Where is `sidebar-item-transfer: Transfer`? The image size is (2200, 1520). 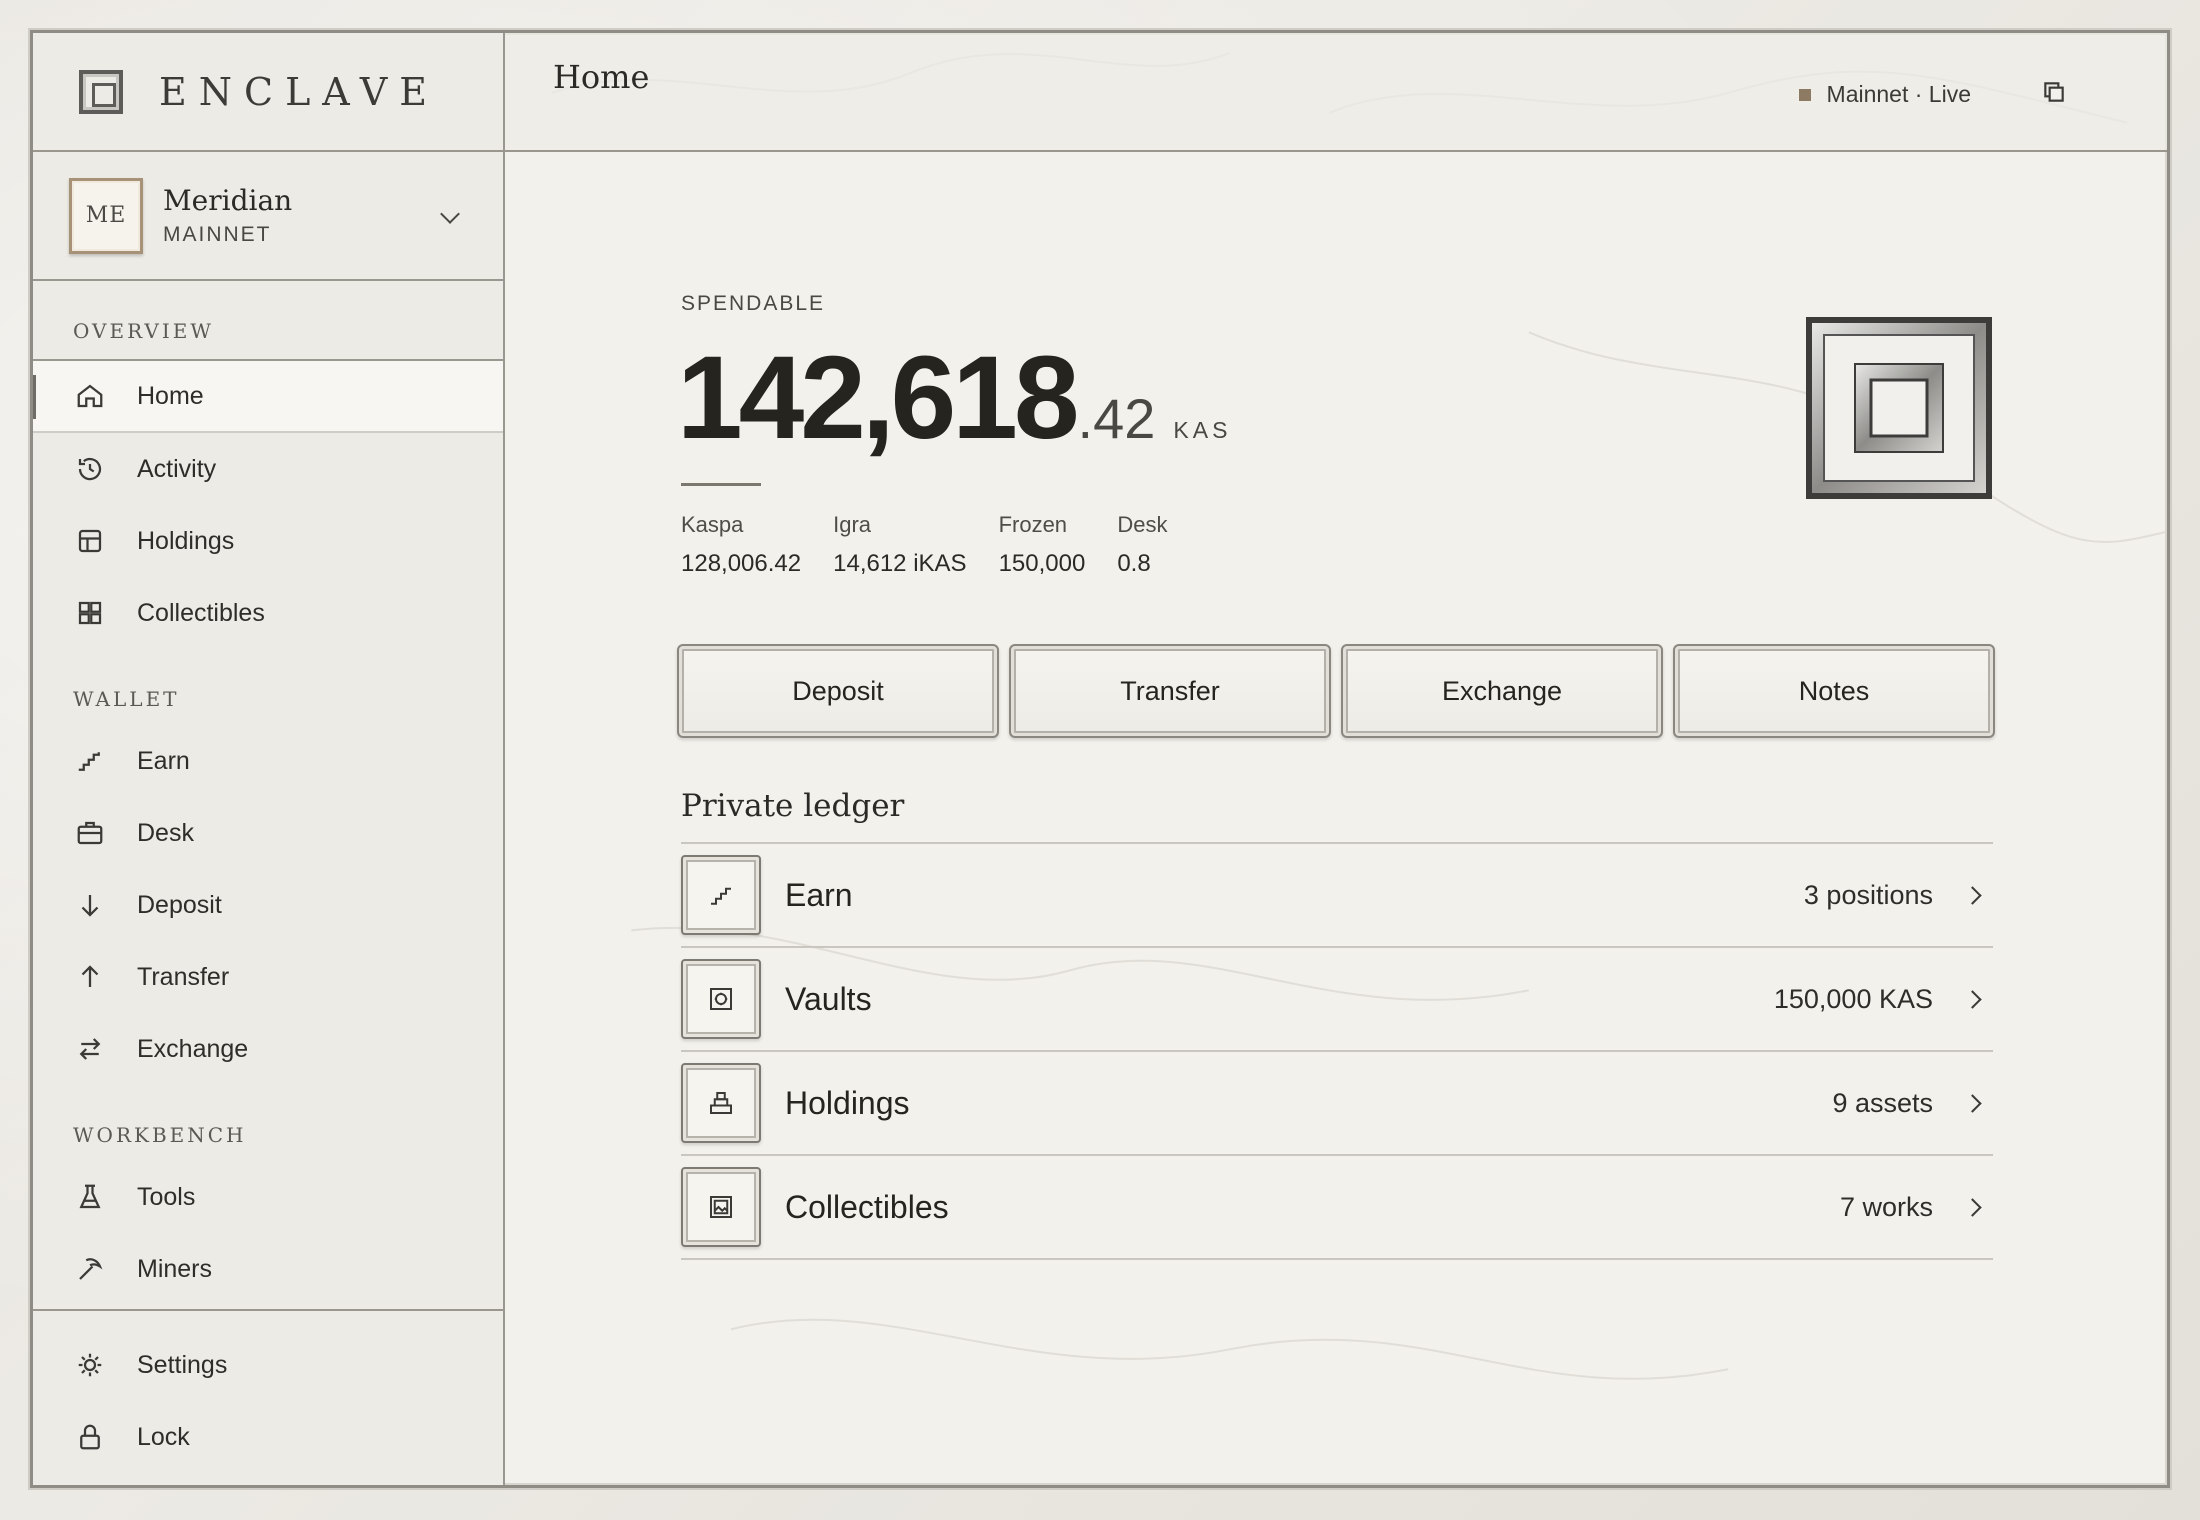
sidebar-item-transfer: Transfer is located at coordinates (268, 977).